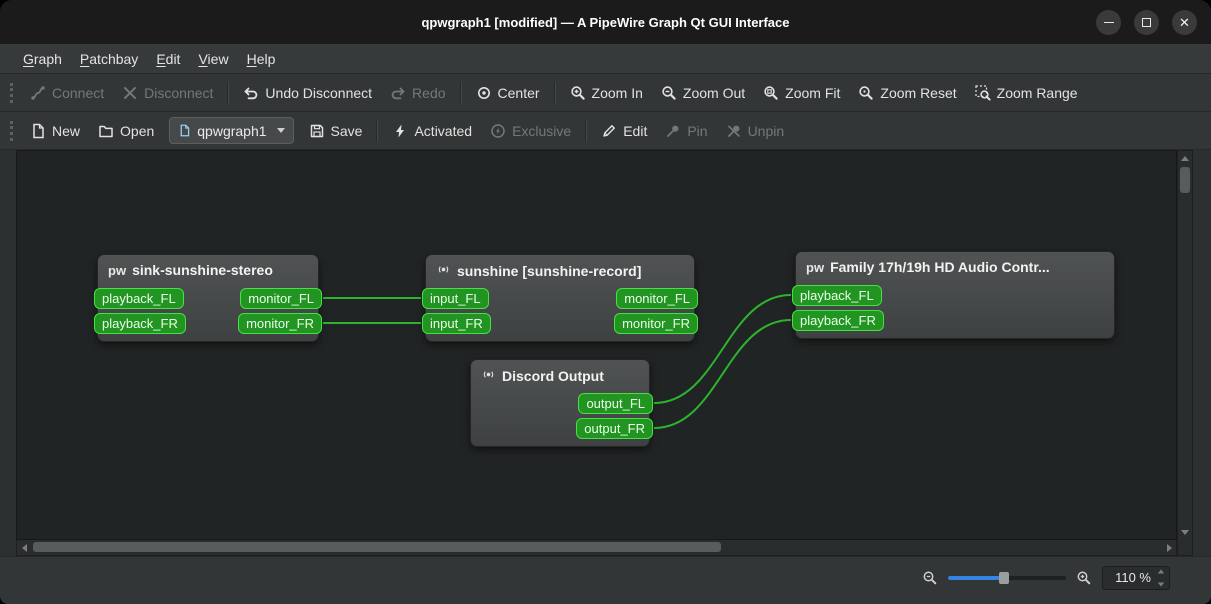 The width and height of the screenshot is (1211, 604). Describe the element at coordinates (617, 92) in the screenshot. I see `zoom-in-label: Zoom In` at that location.